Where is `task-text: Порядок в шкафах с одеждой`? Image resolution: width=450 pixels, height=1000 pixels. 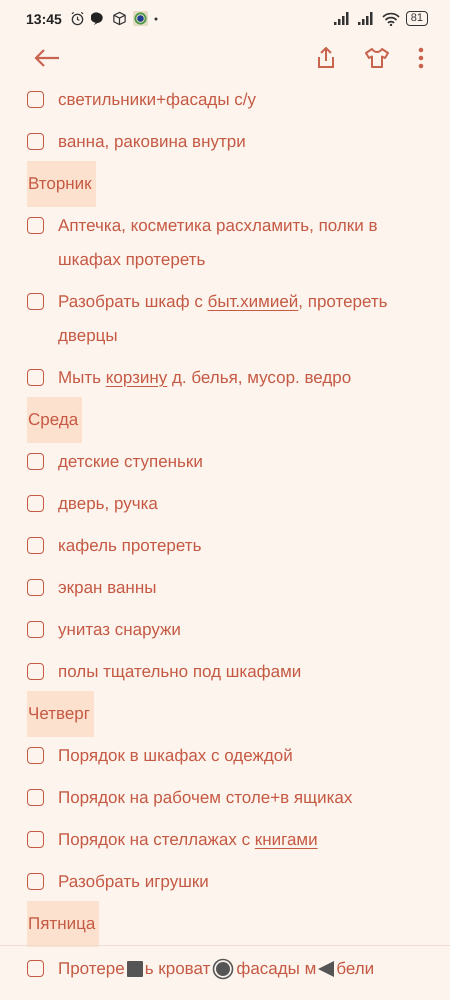 task-text: Порядок в шкафах с одеждой is located at coordinates (176, 755).